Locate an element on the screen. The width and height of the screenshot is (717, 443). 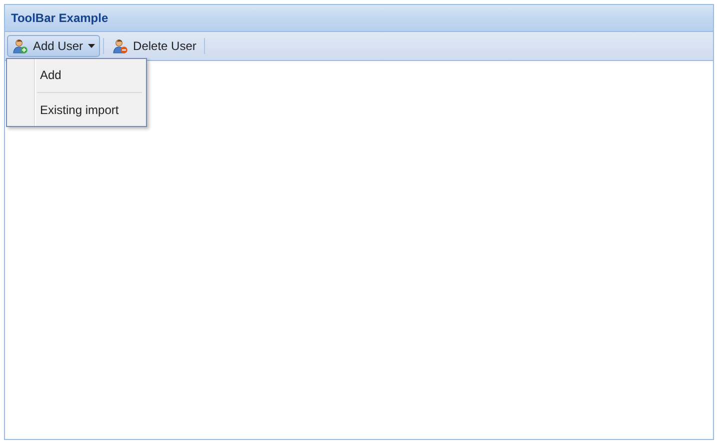
panel-title: ToolBar Example is located at coordinates (59, 18).